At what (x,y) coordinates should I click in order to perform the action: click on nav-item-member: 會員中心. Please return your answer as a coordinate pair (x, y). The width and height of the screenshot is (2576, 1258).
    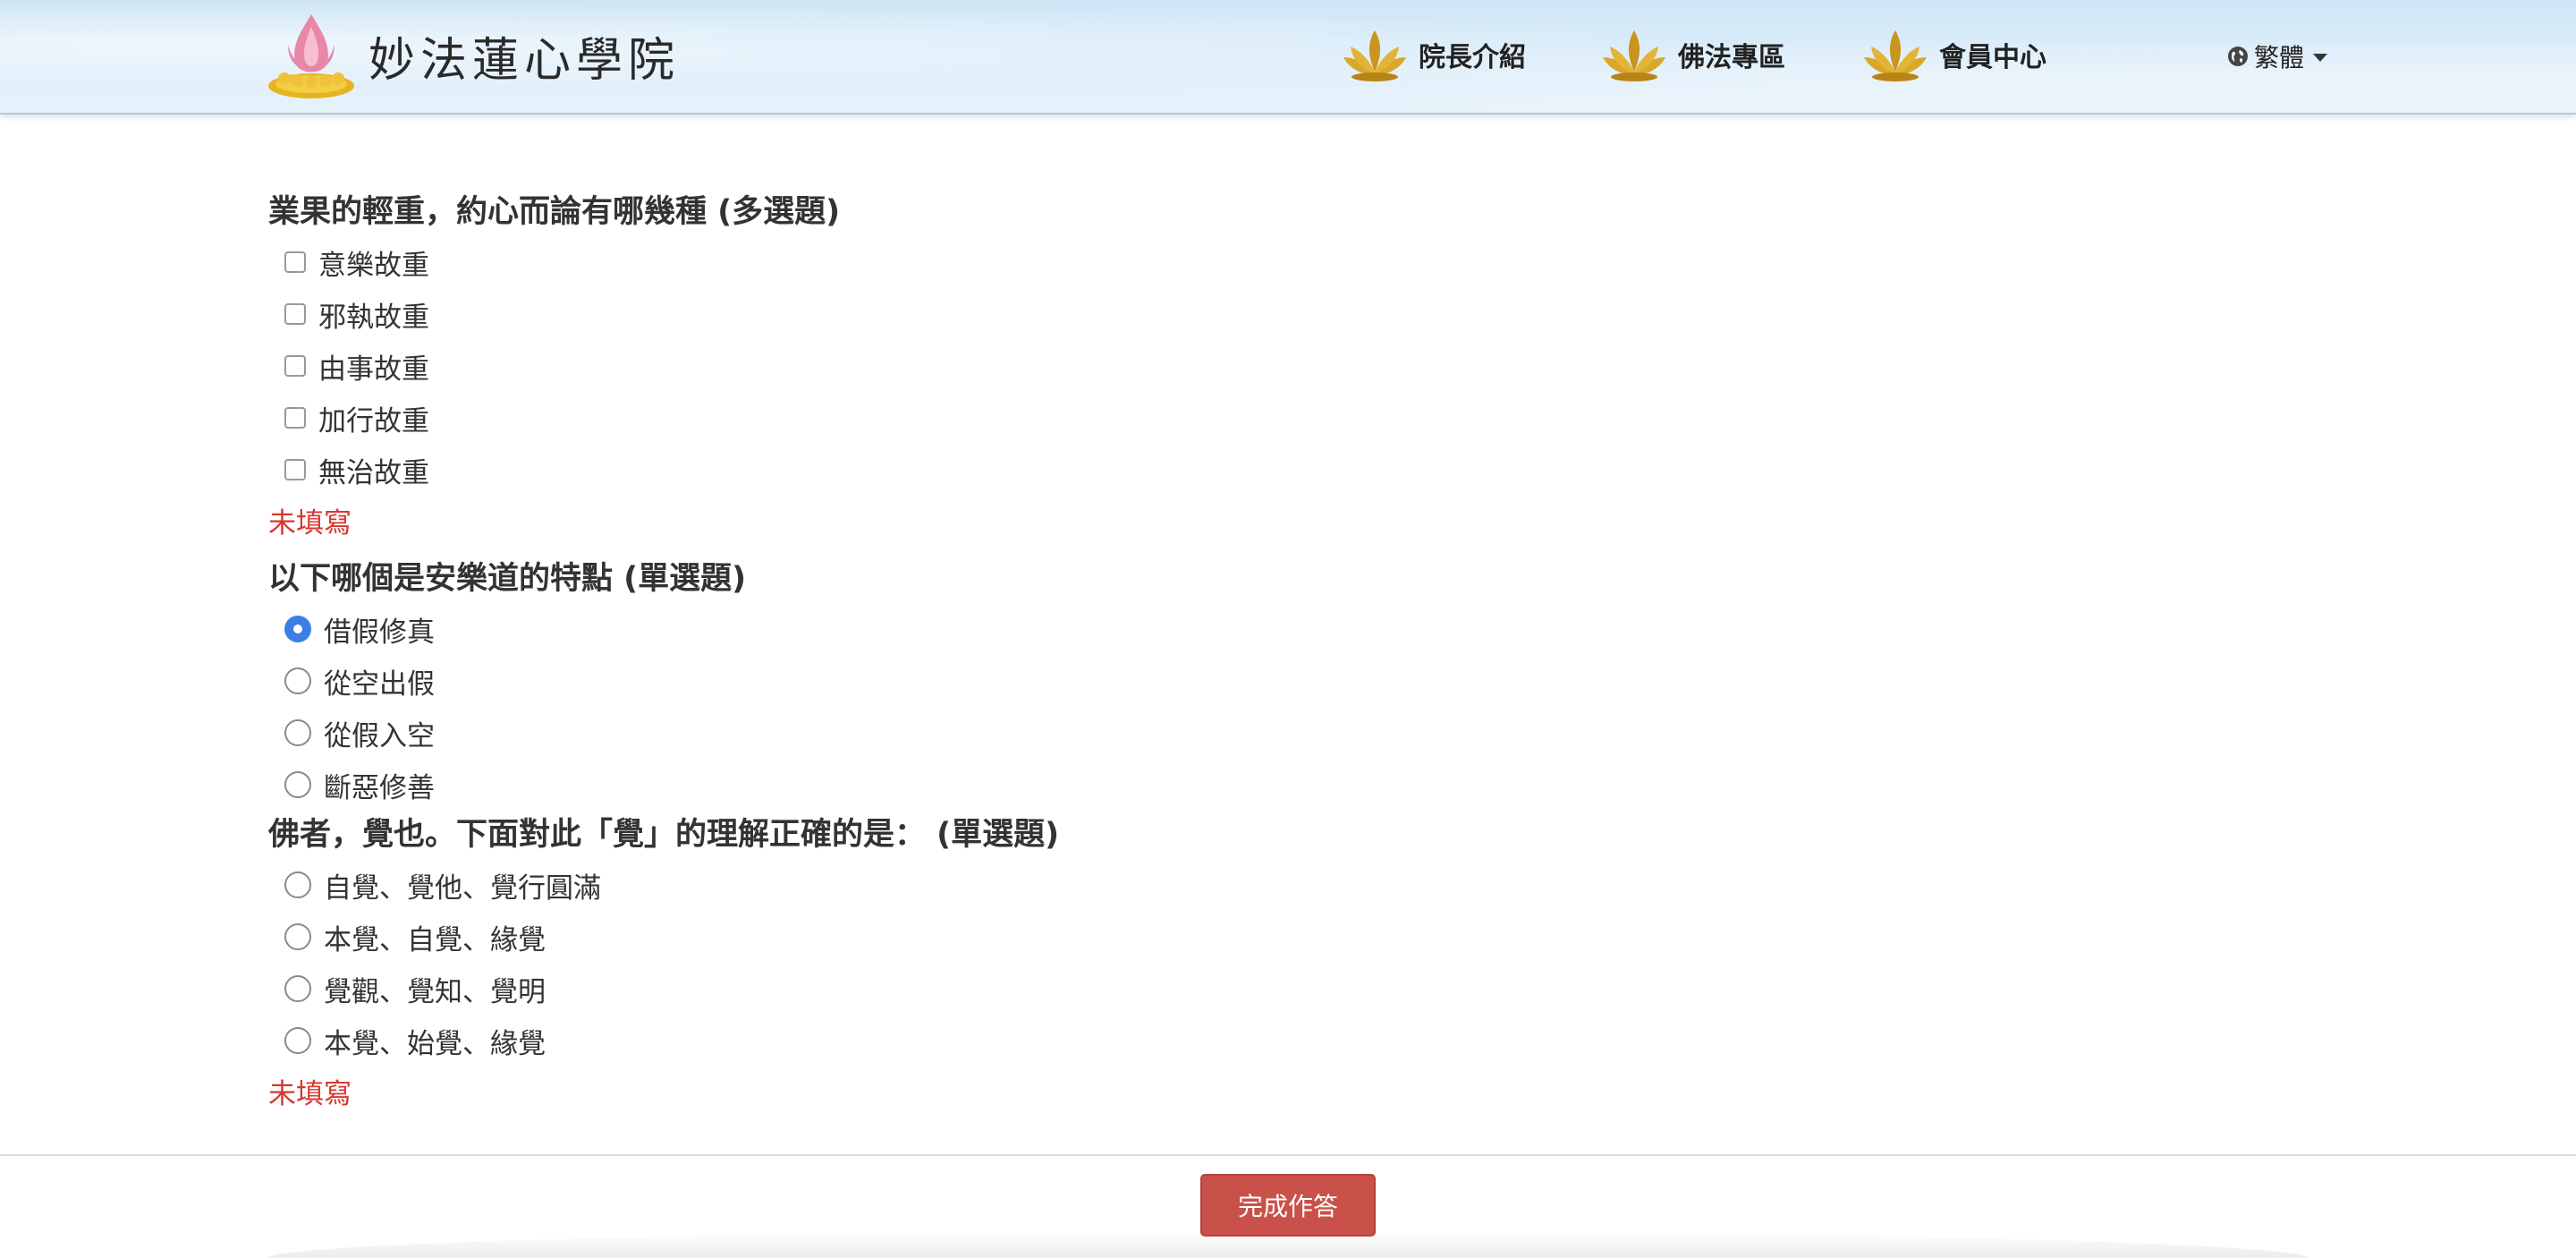
    Looking at the image, I should click on (1952, 54).